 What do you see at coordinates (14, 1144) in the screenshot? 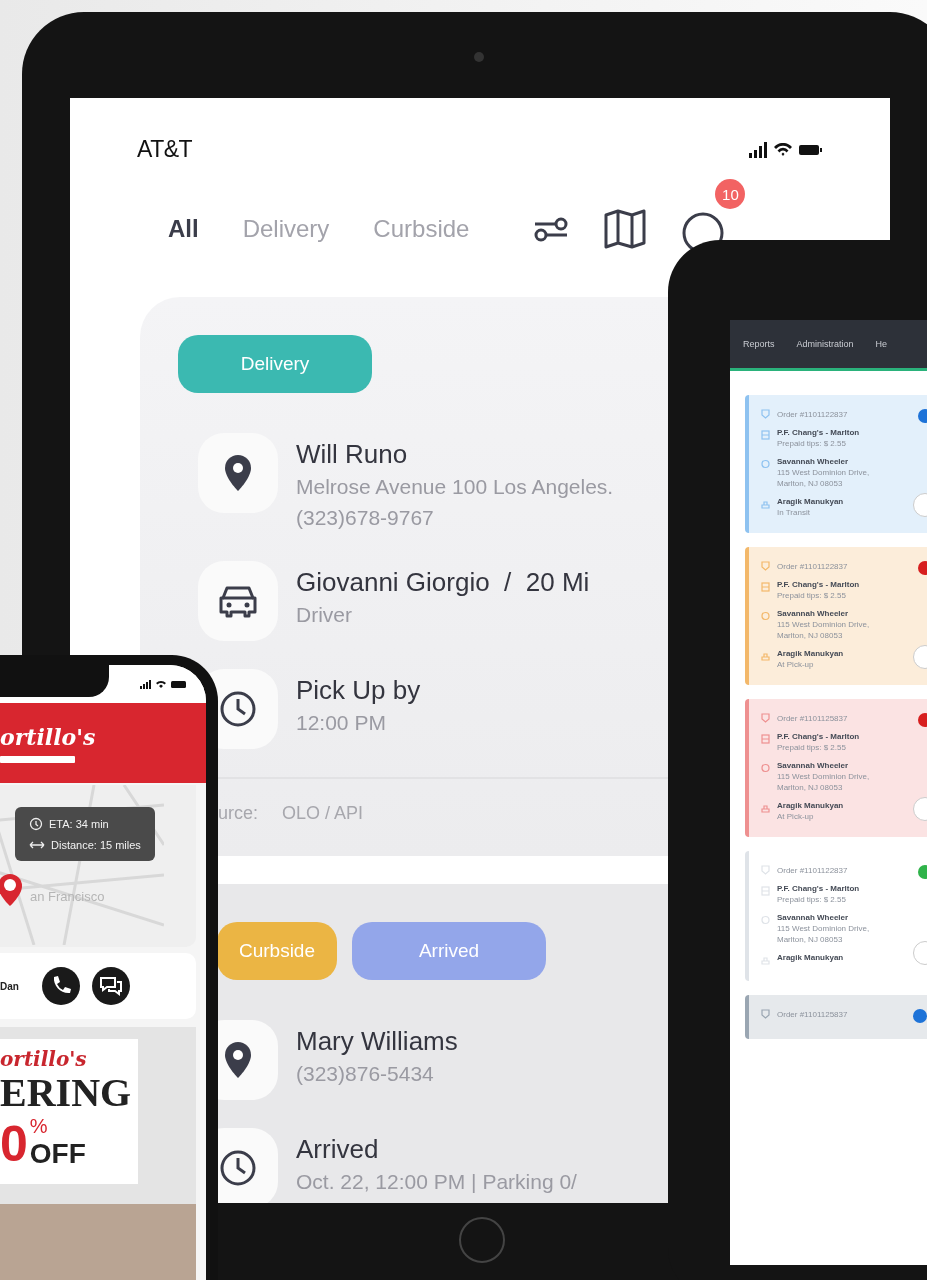
I see `discount-number: 0` at bounding box center [14, 1144].